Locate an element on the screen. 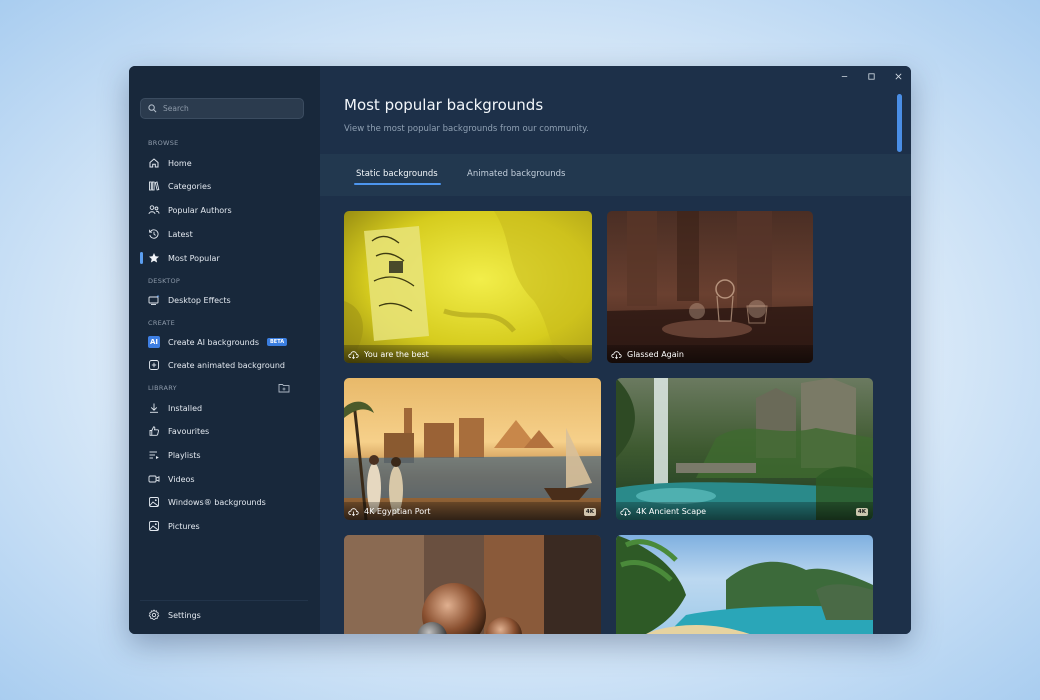  window-controls is located at coordinates (871, 76).